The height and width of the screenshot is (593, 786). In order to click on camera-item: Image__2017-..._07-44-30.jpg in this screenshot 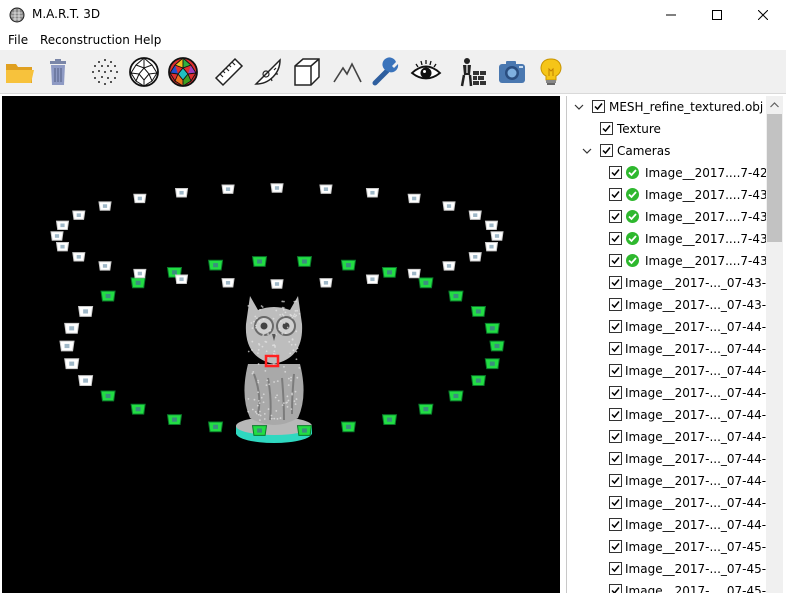, I will do `click(667, 437)`.